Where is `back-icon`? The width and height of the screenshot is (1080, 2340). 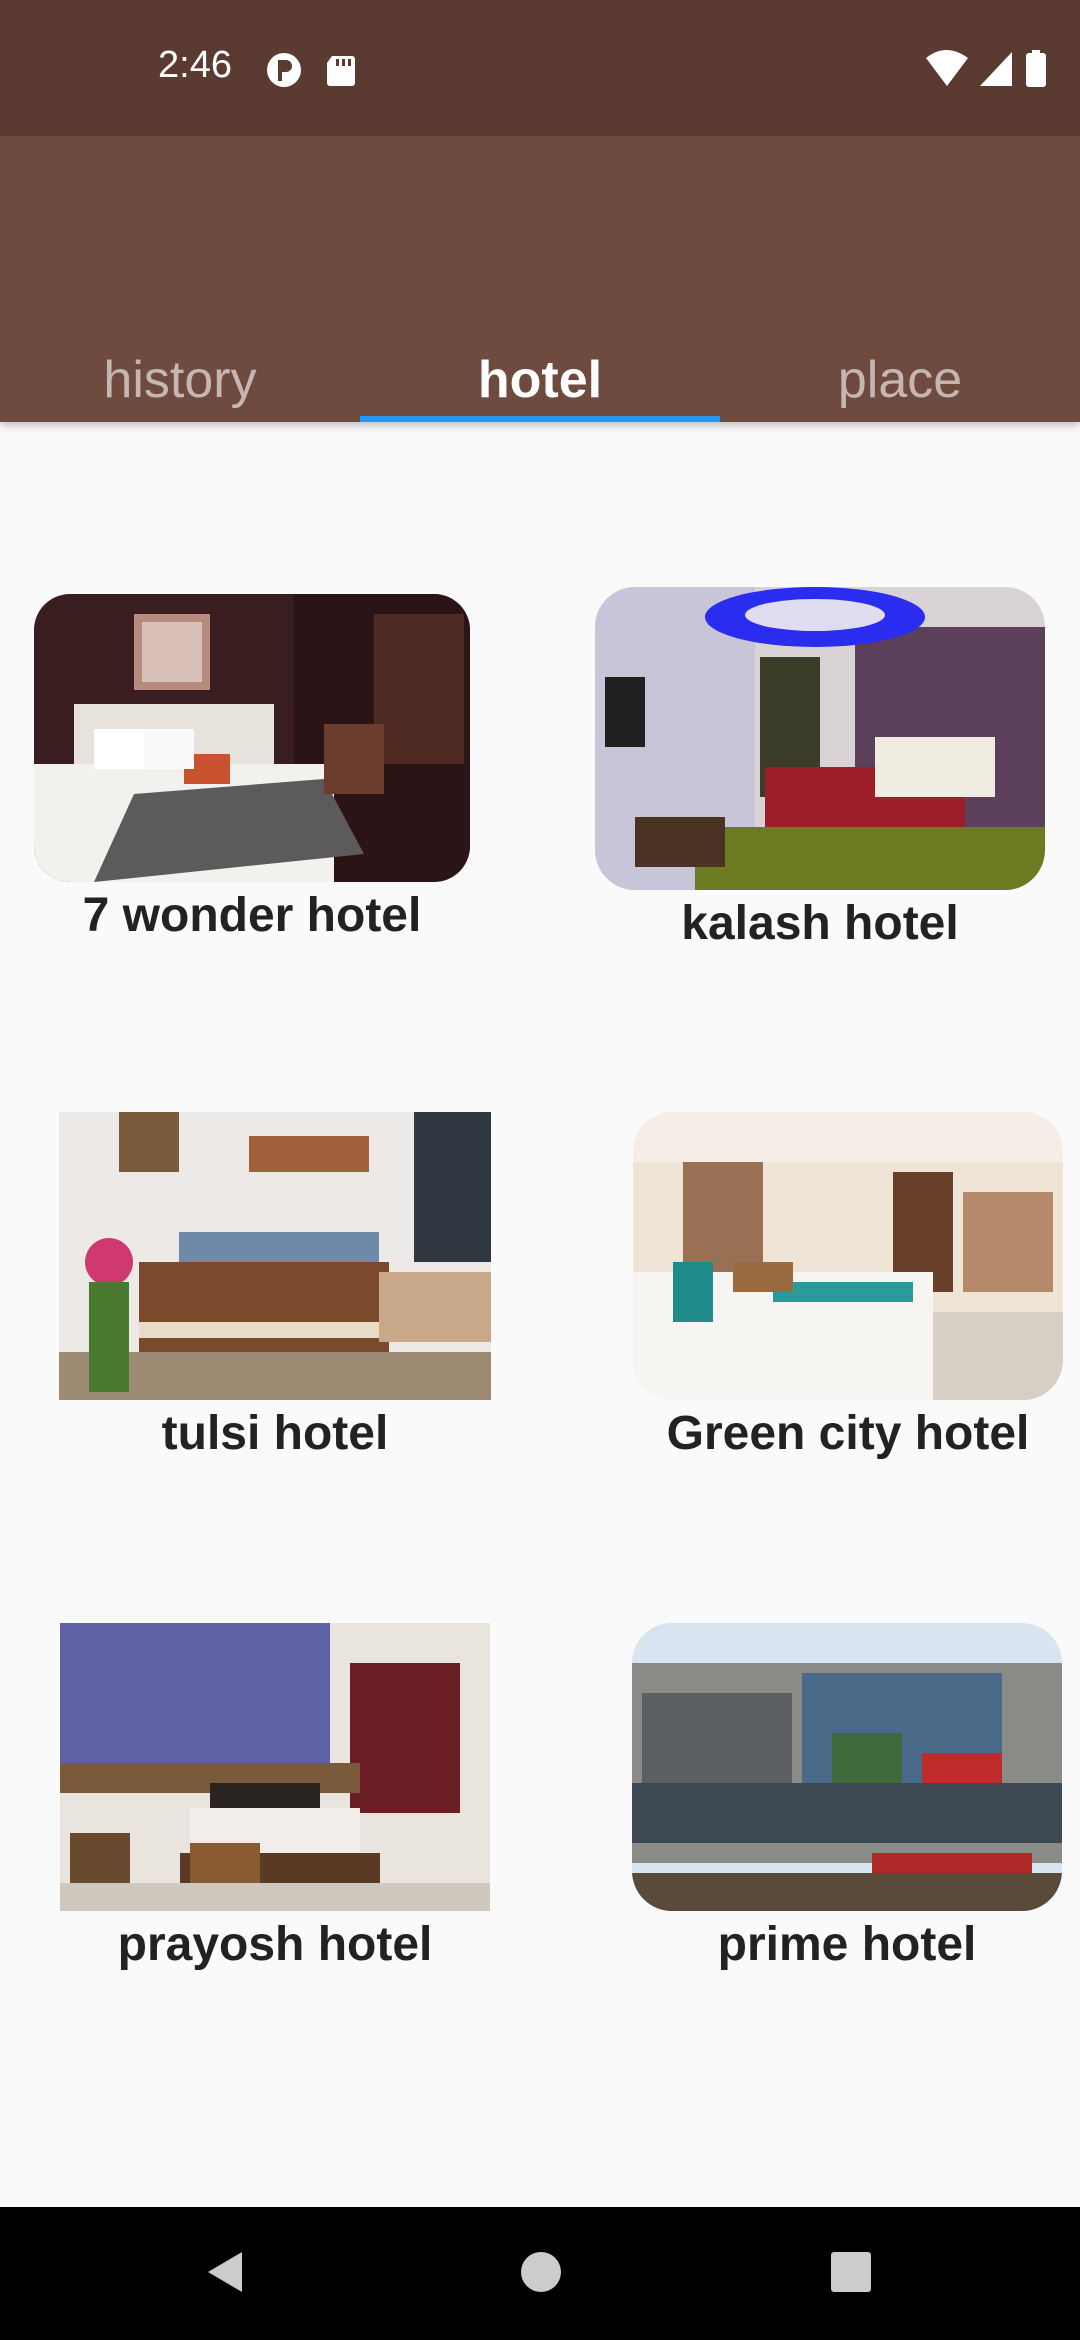 back-icon is located at coordinates (225, 2274).